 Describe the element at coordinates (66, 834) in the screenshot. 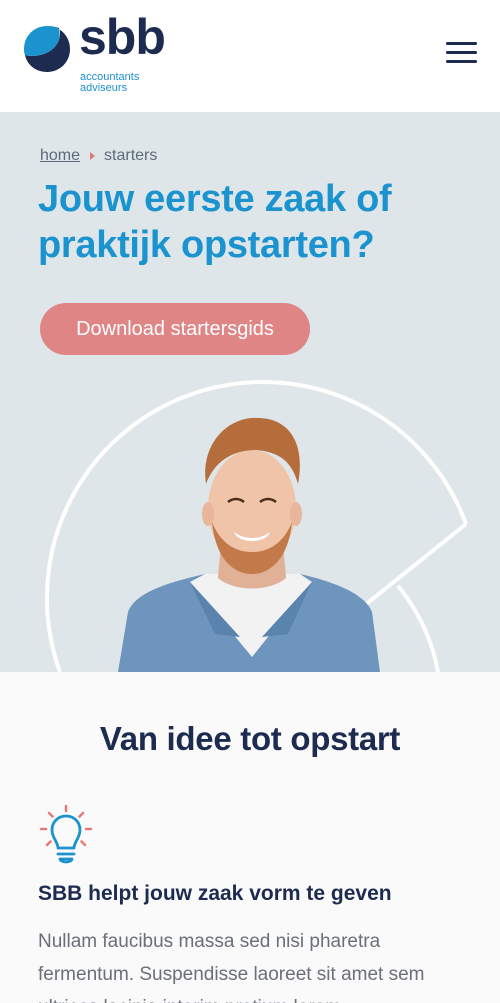

I see `lightbulb-icon` at that location.